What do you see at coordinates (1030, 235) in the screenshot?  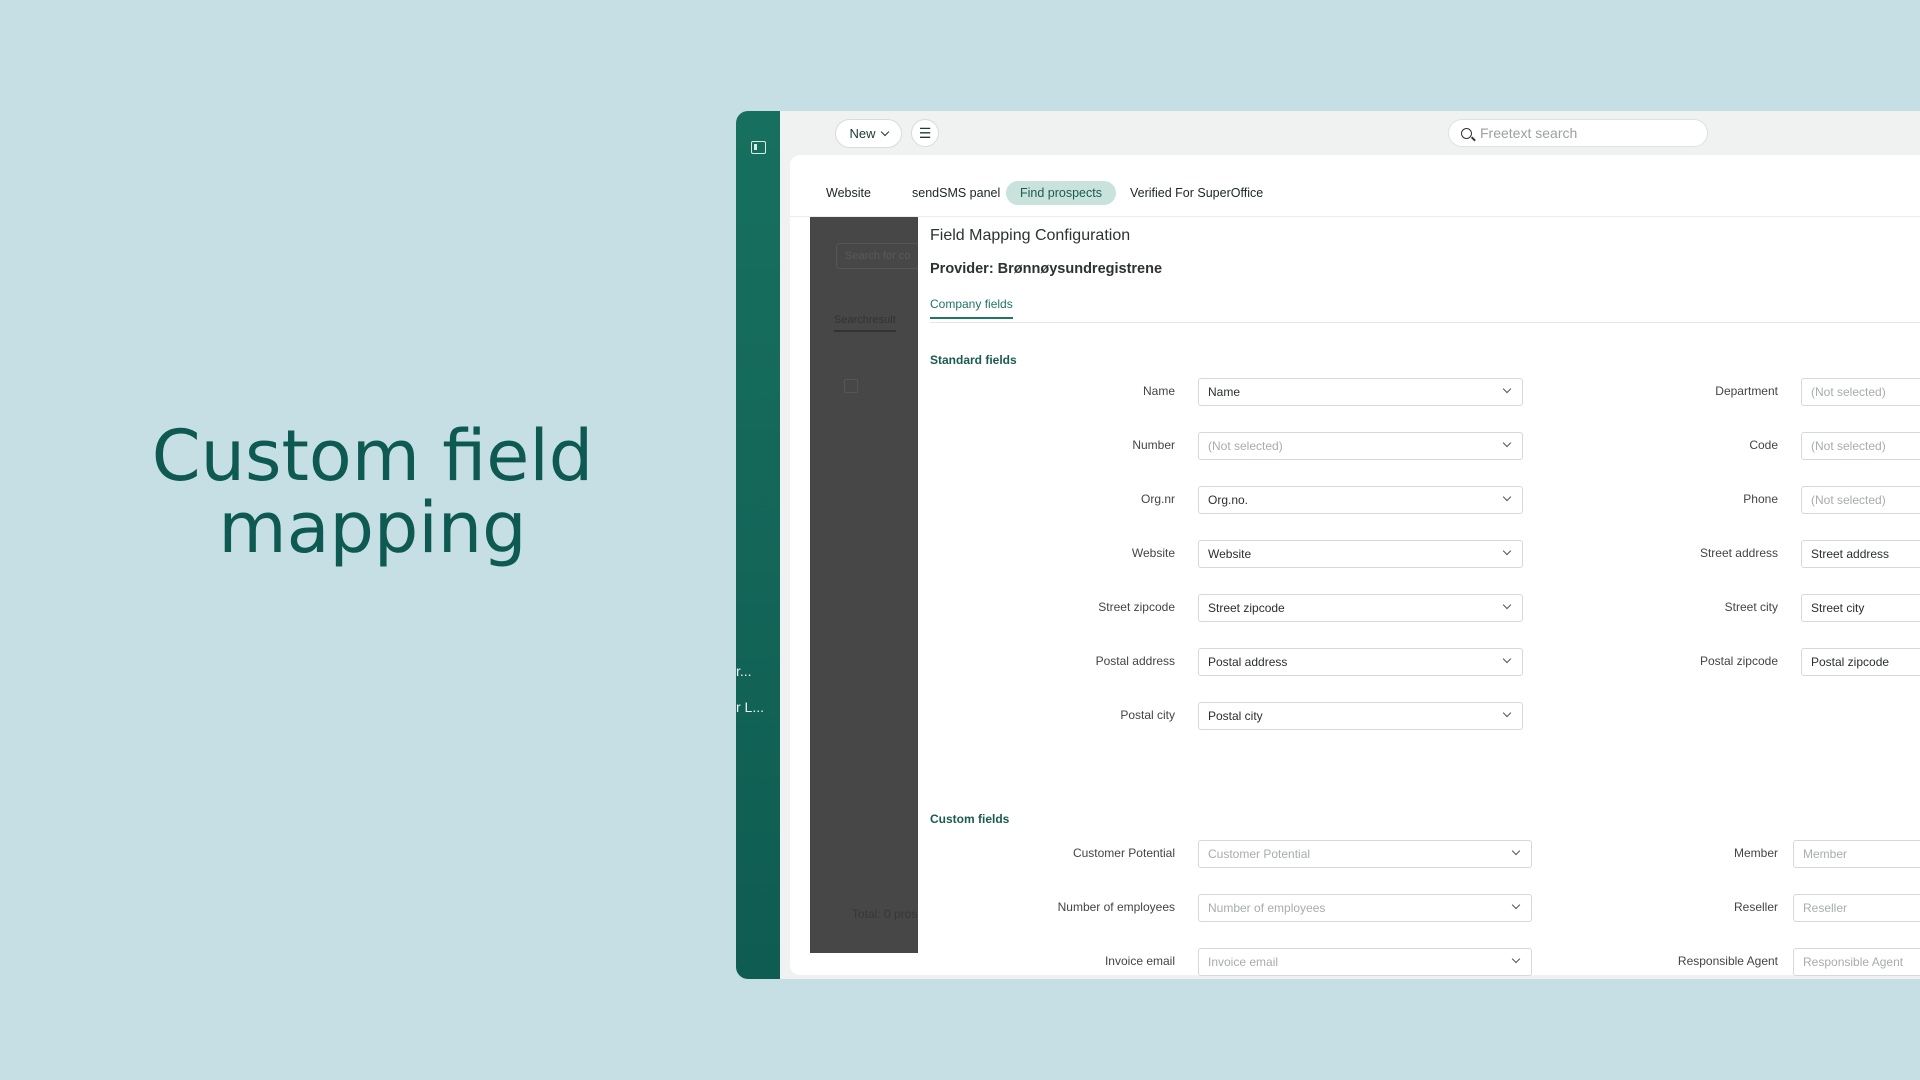 I see `modal-title: Field Mapping Configuration` at bounding box center [1030, 235].